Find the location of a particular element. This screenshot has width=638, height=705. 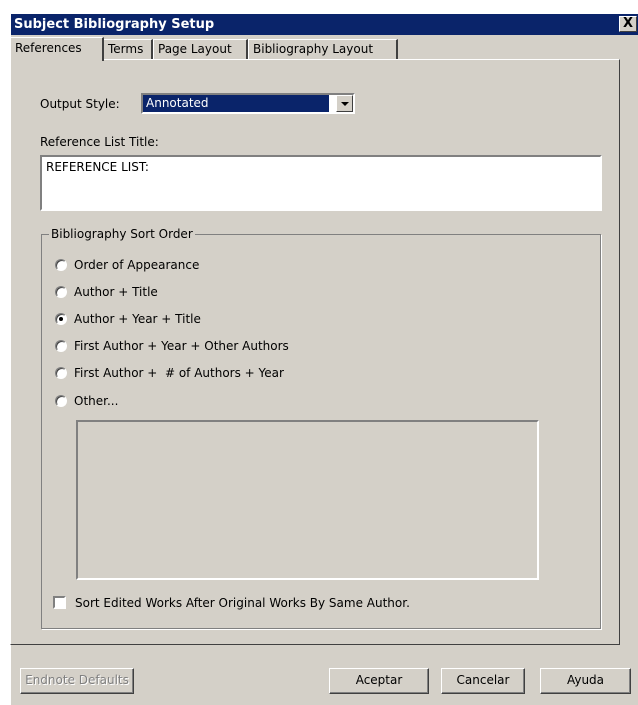

radio-selected-dot is located at coordinates (61, 319).